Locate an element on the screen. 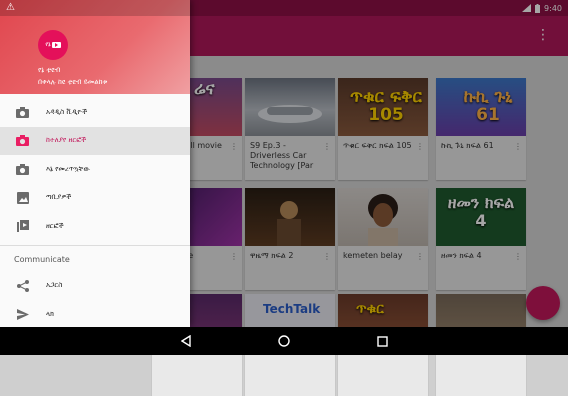 The width and height of the screenshot is (568, 396). back-icon is located at coordinates (186, 341).